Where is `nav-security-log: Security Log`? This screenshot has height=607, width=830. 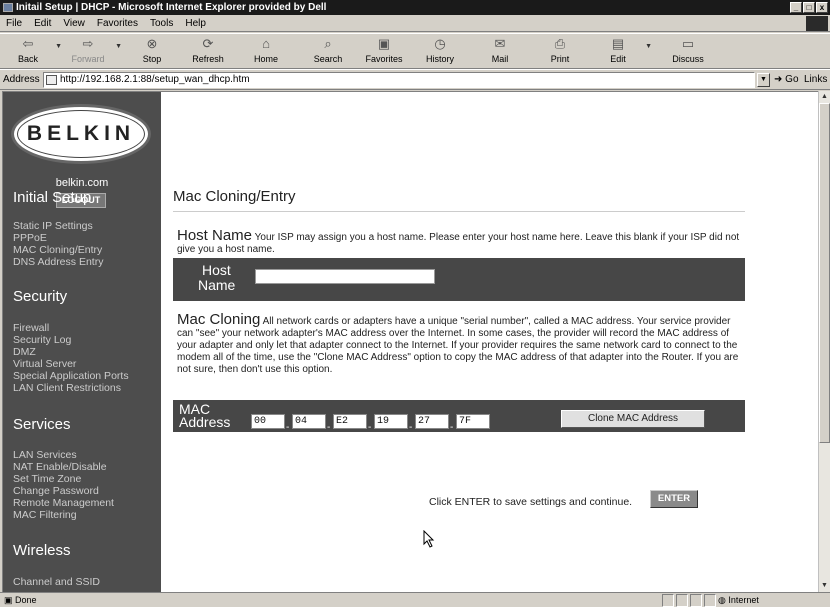
nav-security-log: Security Log is located at coordinates (42, 340).